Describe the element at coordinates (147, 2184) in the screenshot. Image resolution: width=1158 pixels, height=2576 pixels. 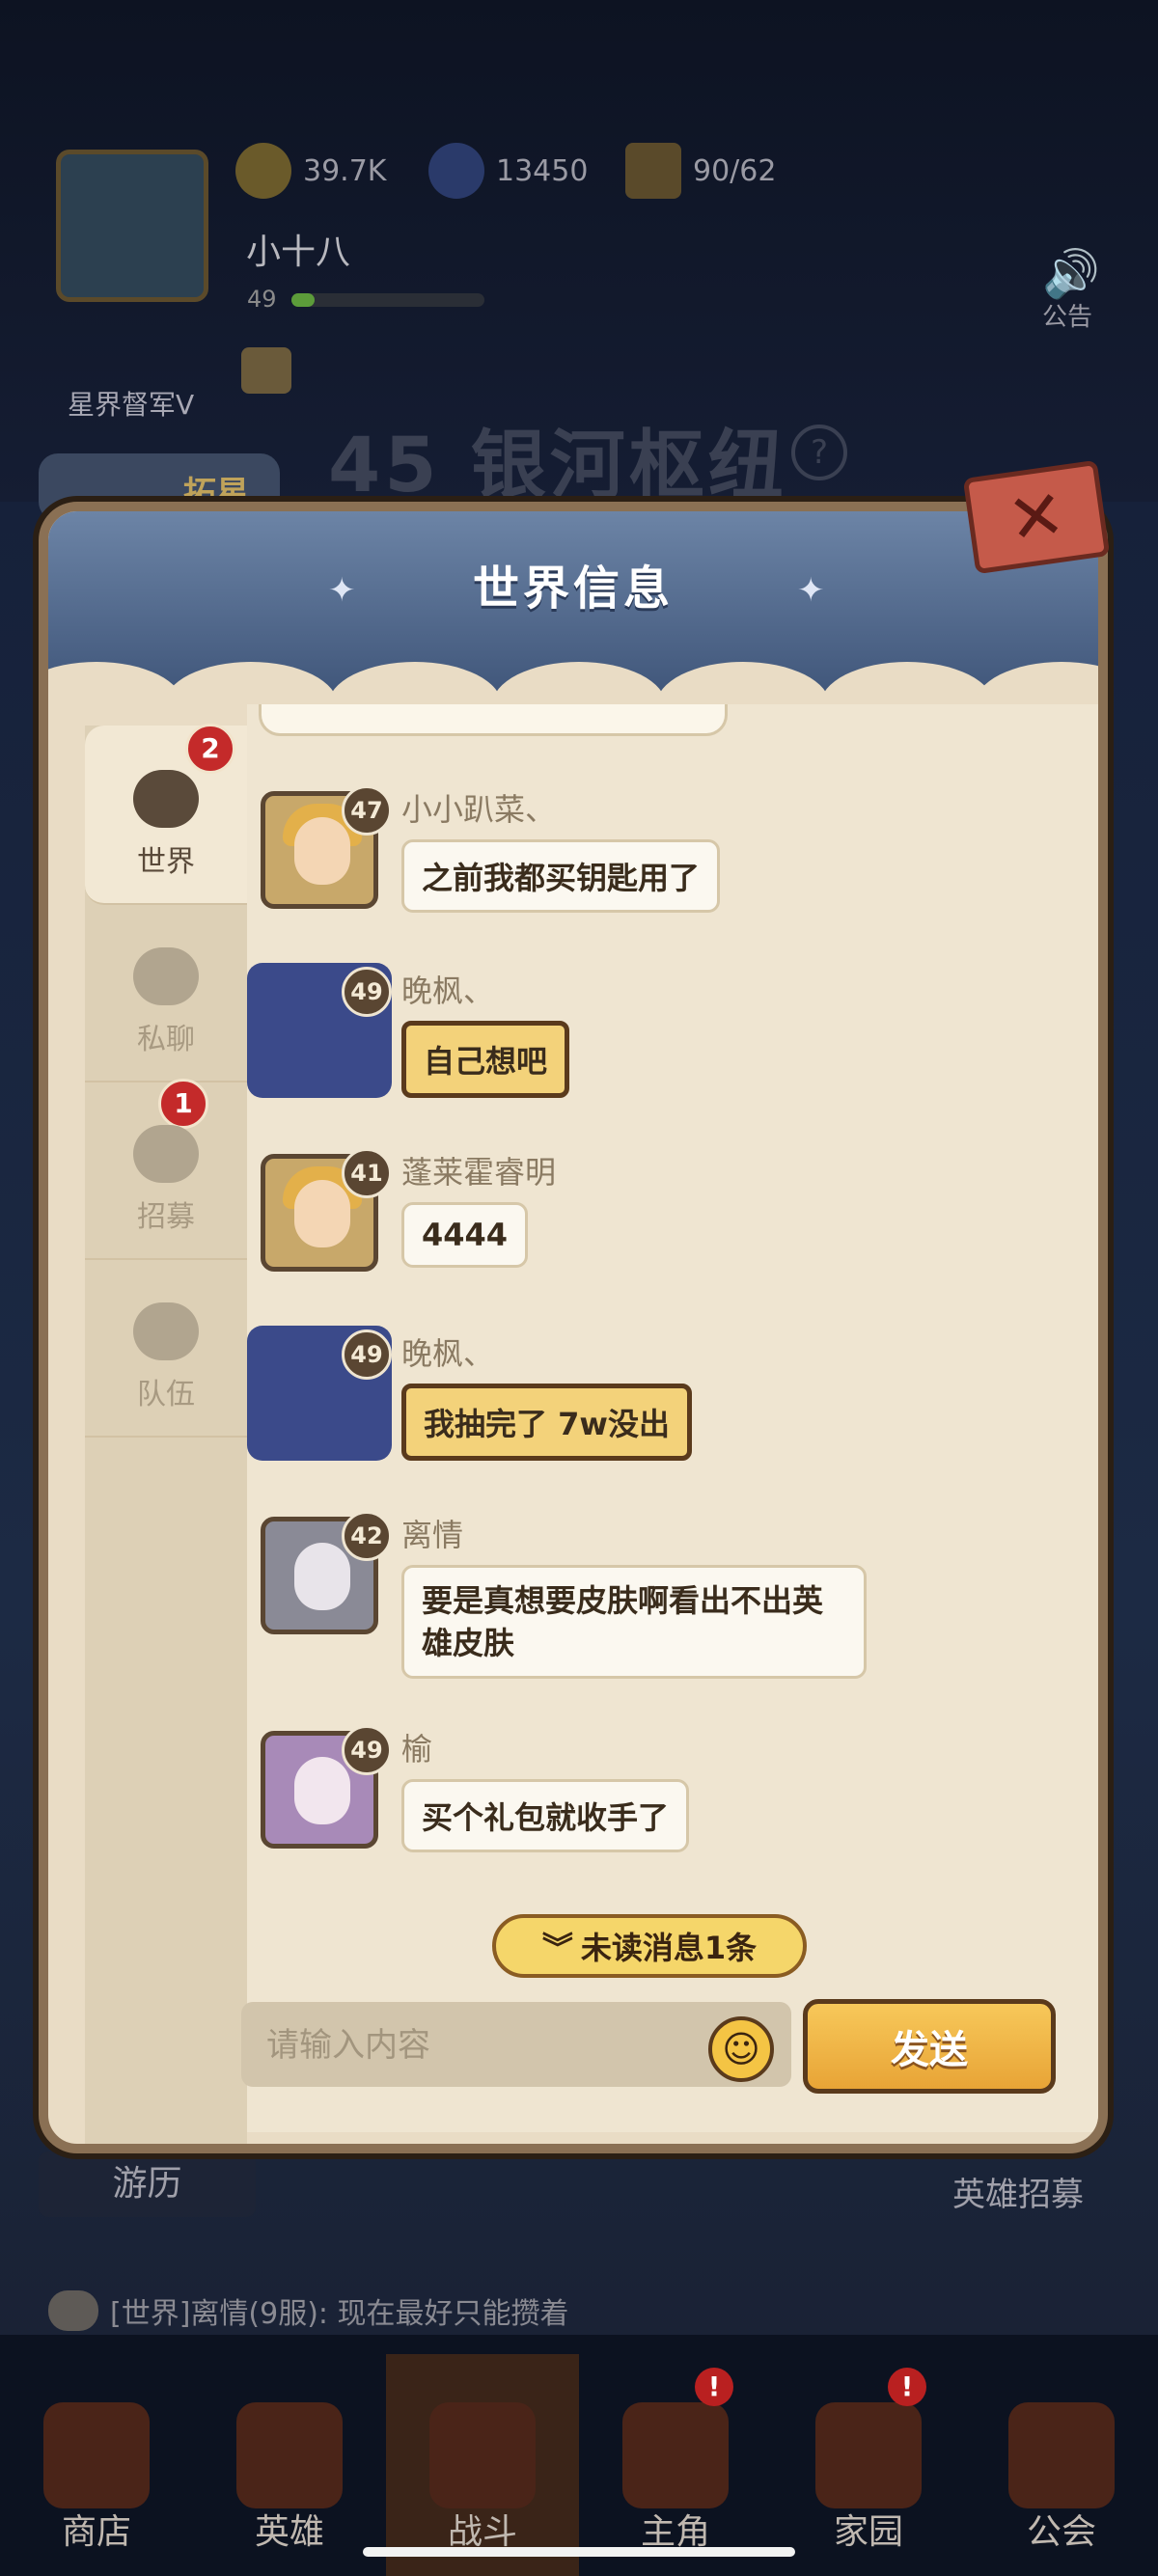
I see `travel-button: 游历` at that location.